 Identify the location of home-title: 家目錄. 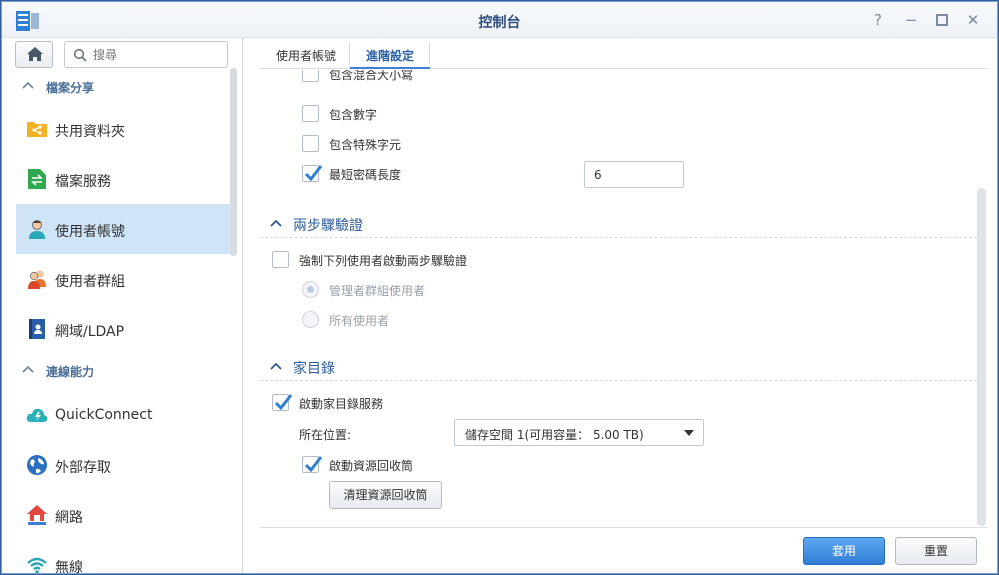
(314, 369).